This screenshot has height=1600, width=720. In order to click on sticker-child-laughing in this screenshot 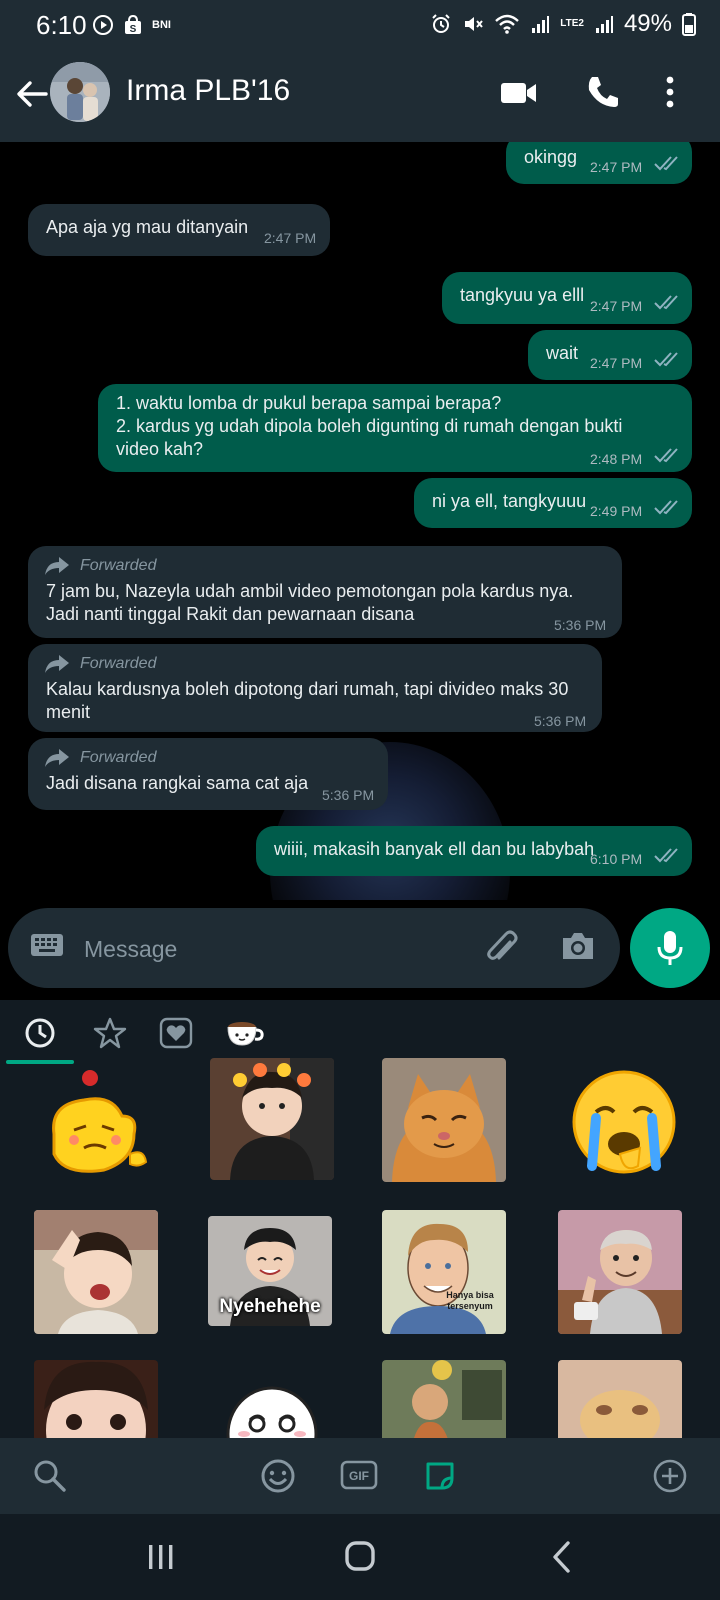, I will do `click(96, 1272)`.